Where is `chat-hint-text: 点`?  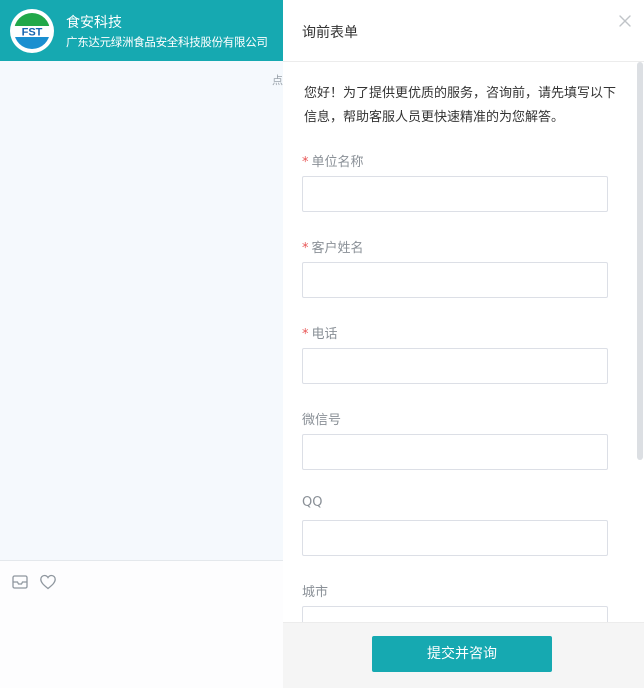 chat-hint-text: 点 is located at coordinates (277, 80).